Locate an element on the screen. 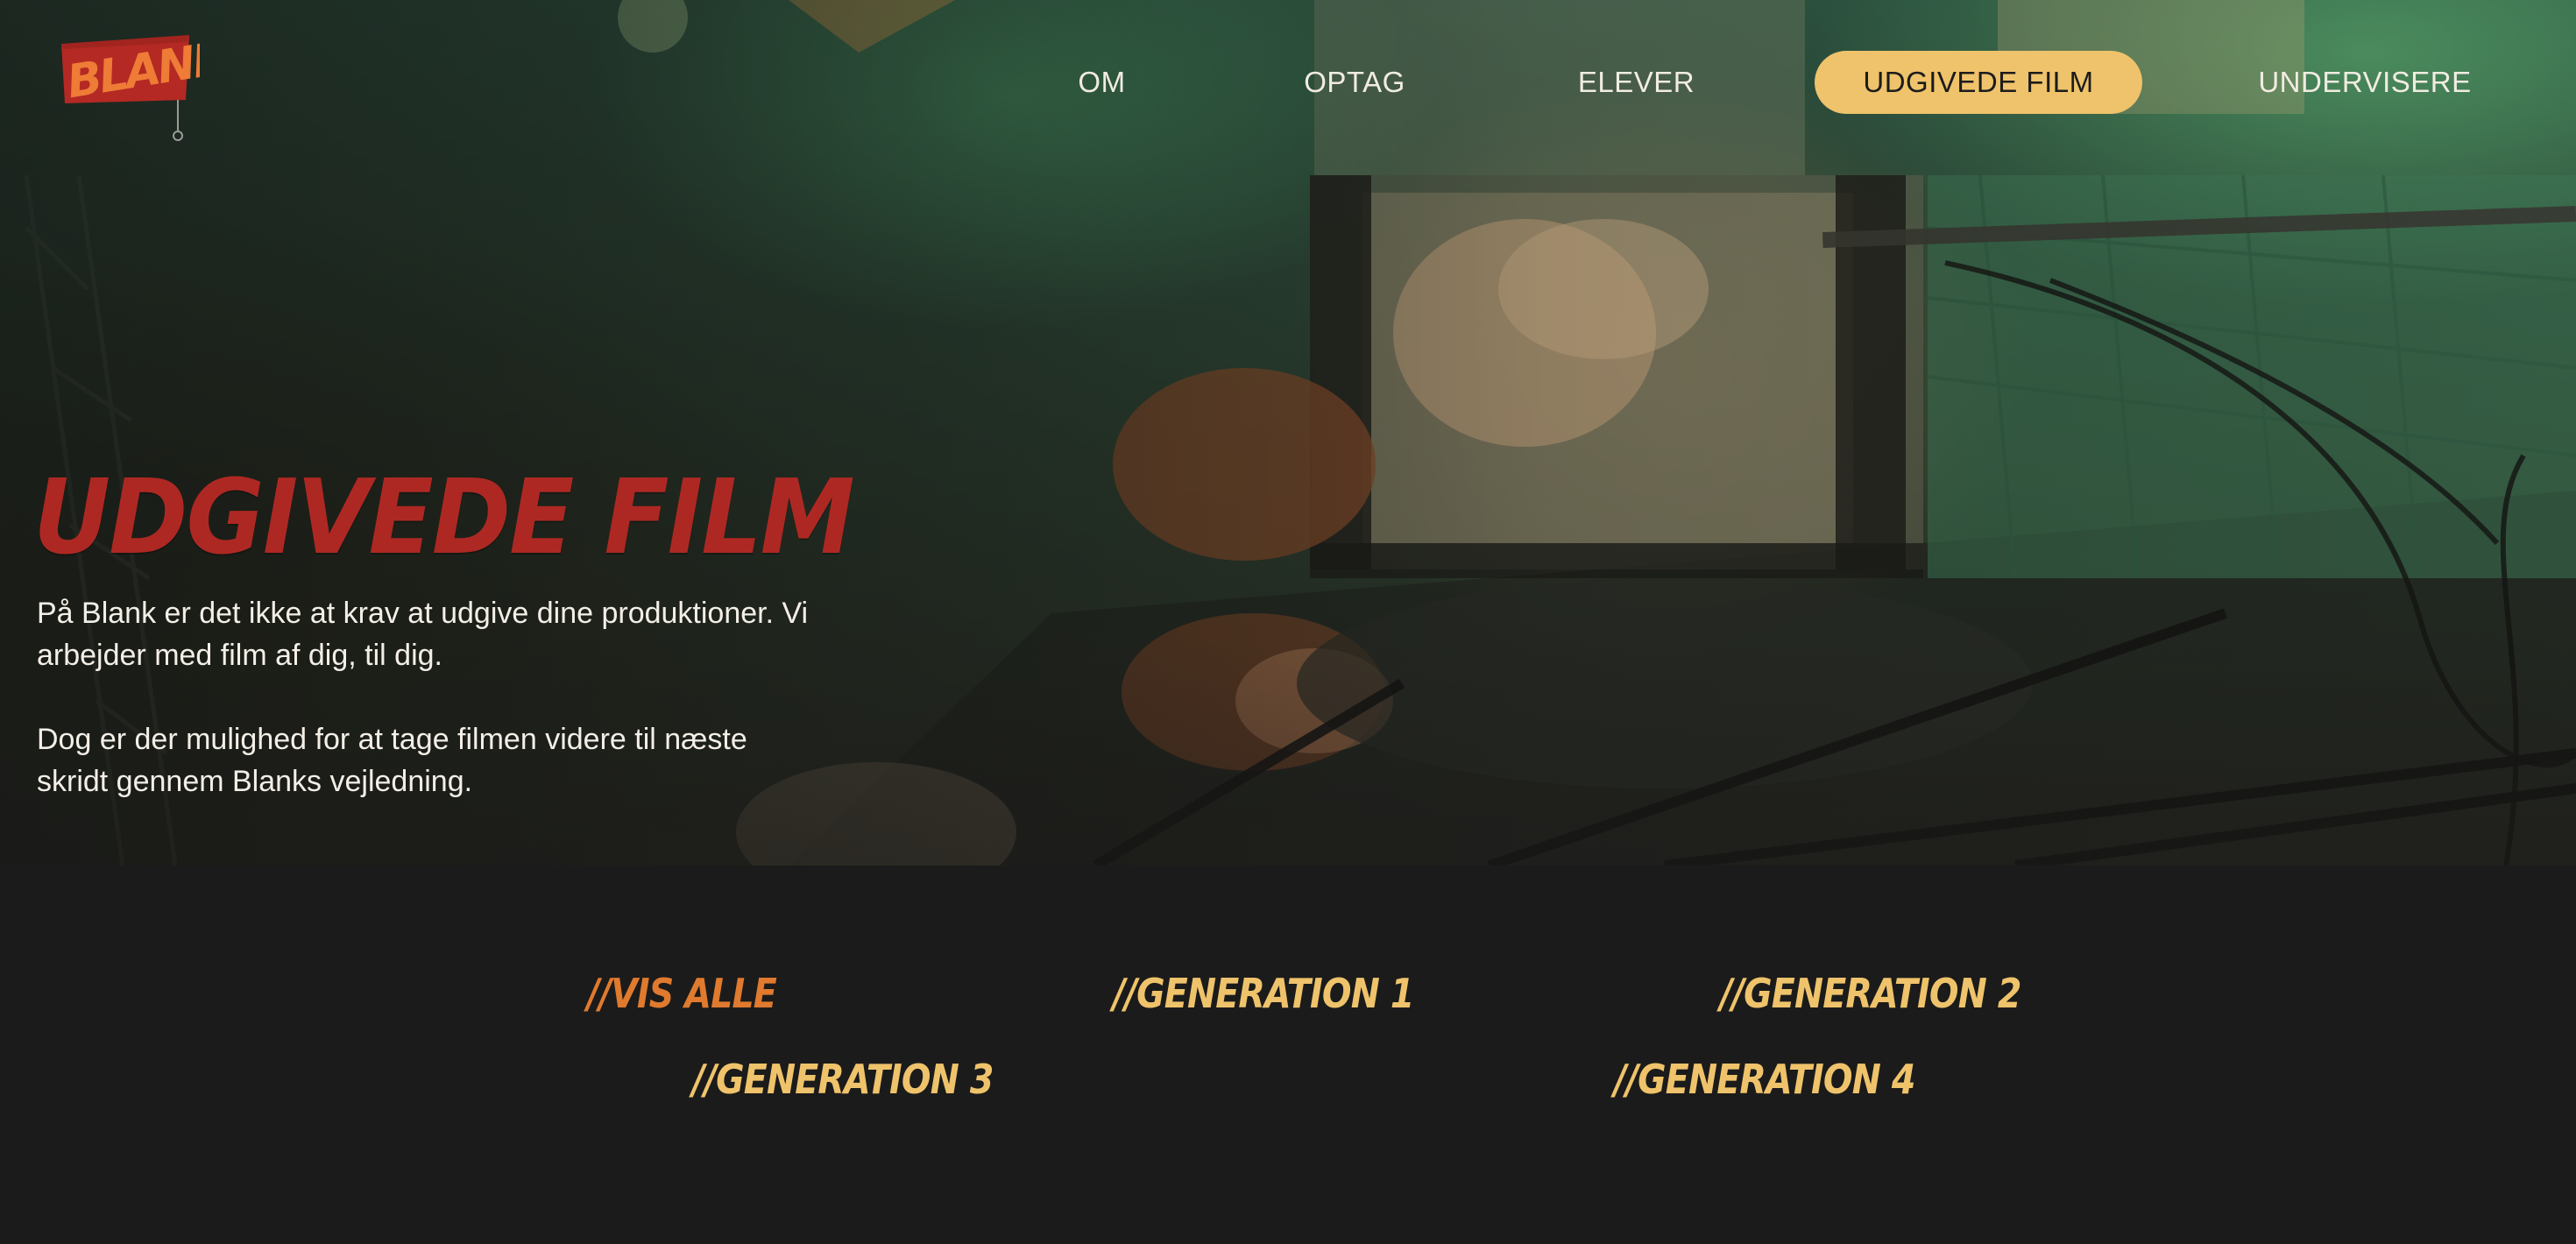 Image resolution: width=2576 pixels, height=1244 pixels. filter-generation-1: //GENERATION 1 is located at coordinates (1263, 993).